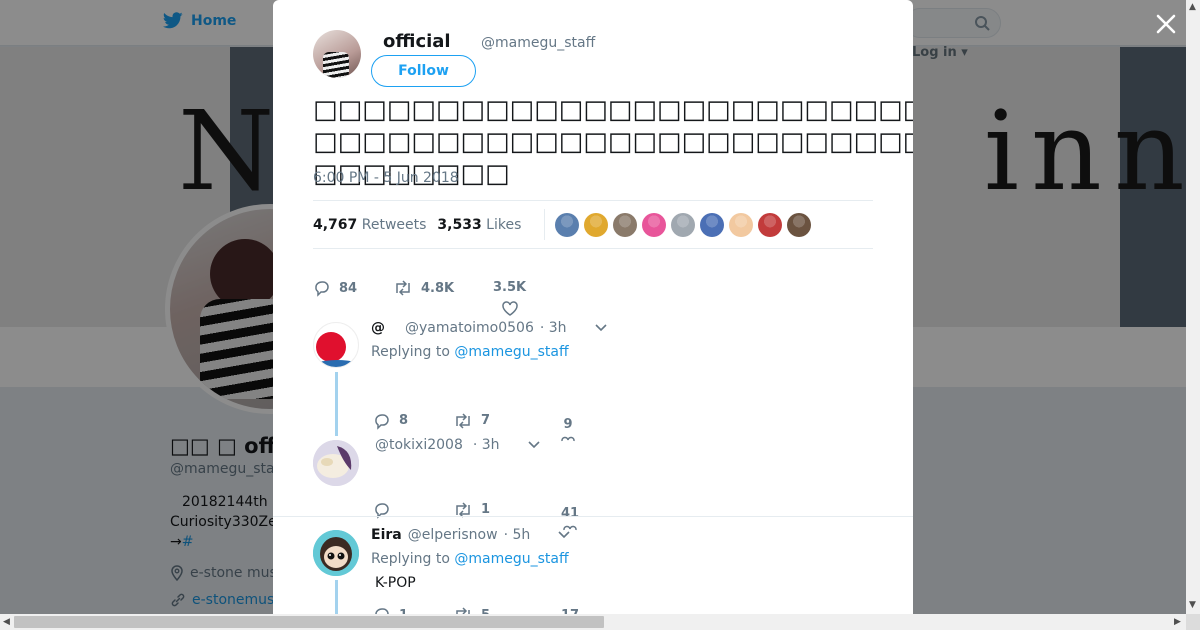  Describe the element at coordinates (453, 535) in the screenshot. I see `reply-author-handle: @elperisnow` at that location.